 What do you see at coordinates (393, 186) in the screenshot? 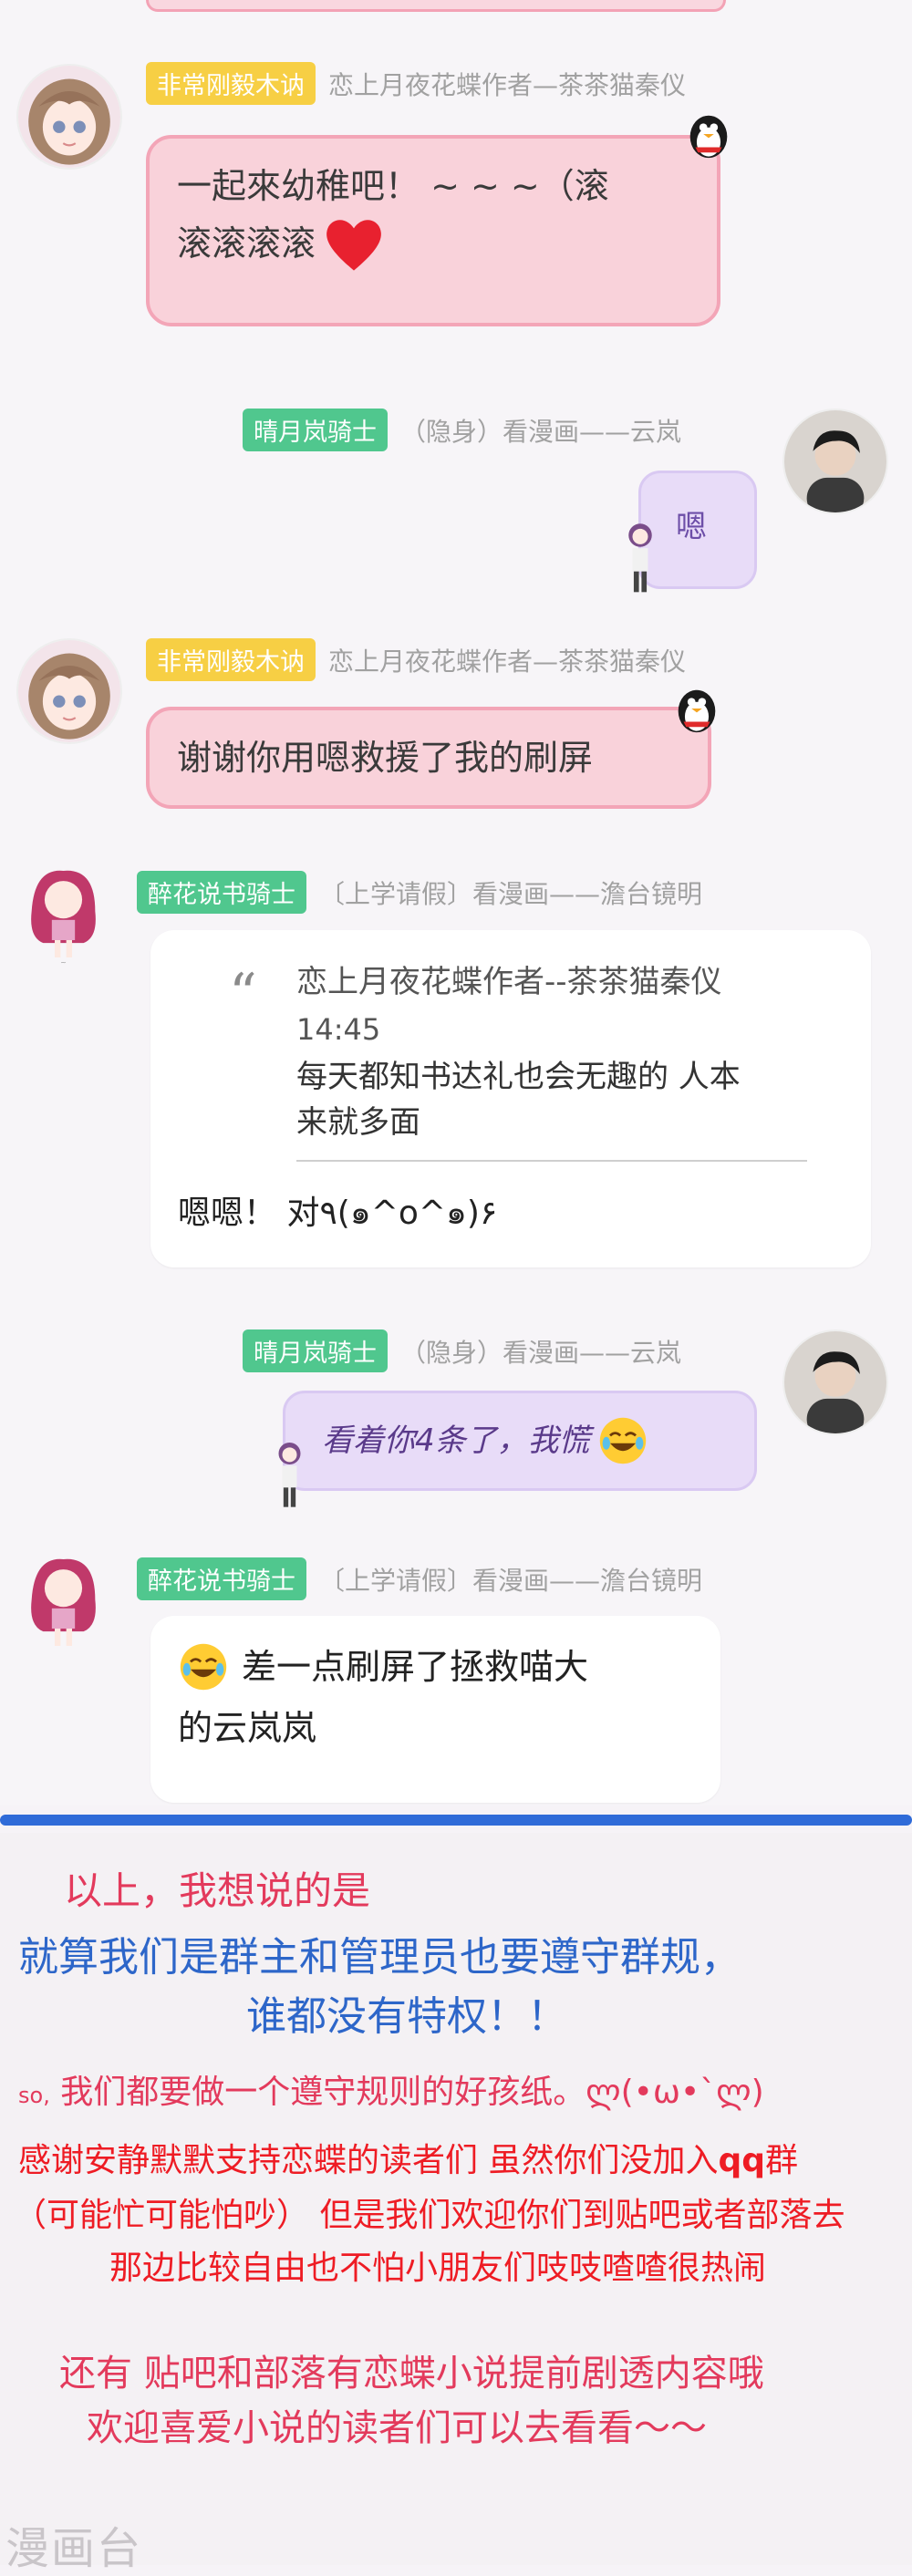
I see `message-text: 一起來幼稚吧！ ~ ~ ~（滚` at bounding box center [393, 186].